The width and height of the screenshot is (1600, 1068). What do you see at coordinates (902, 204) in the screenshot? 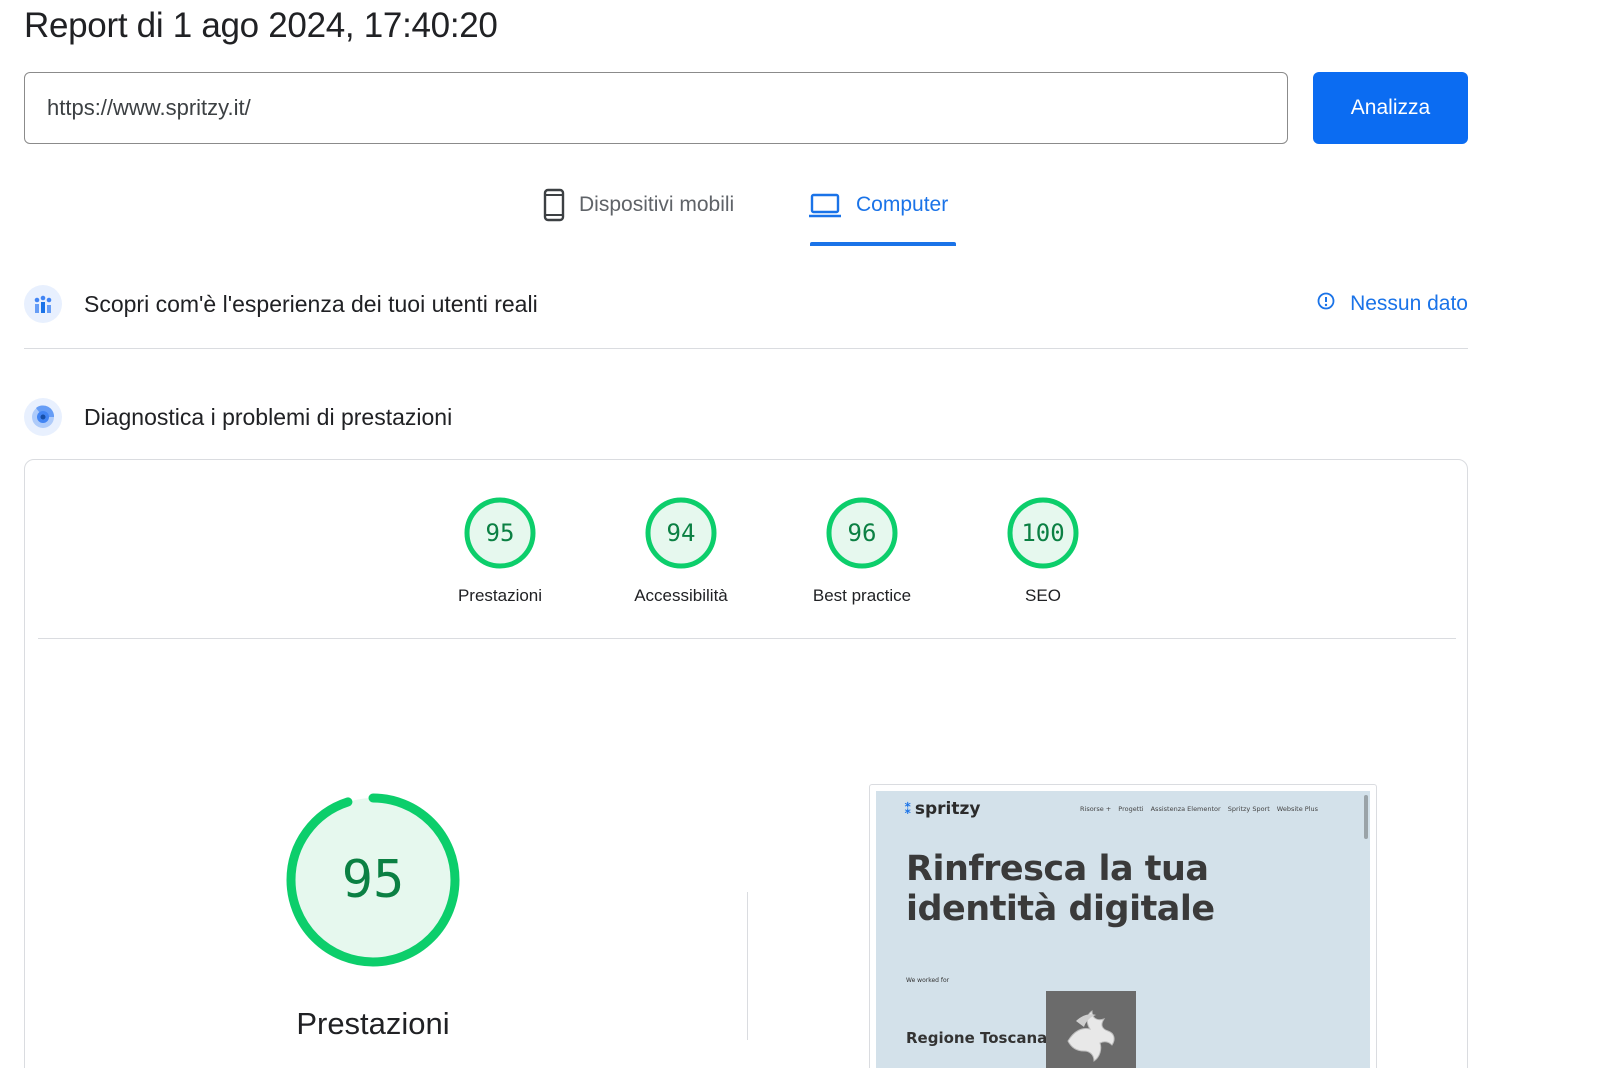
I see `tab-desktop-label: Computer` at bounding box center [902, 204].